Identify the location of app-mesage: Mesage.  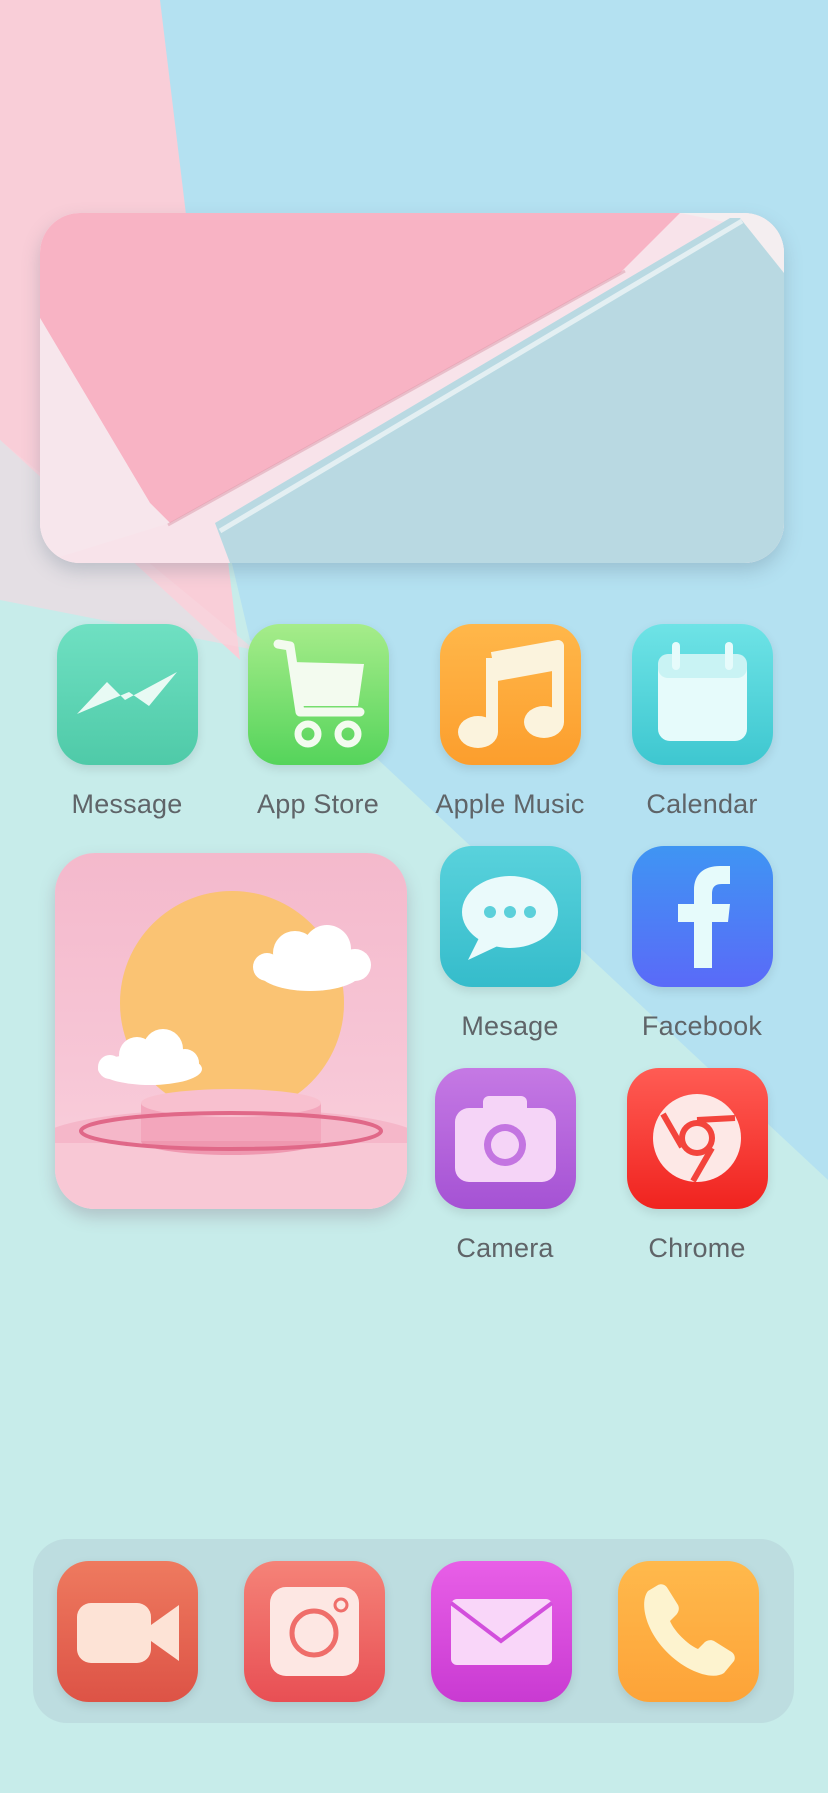
(510, 944).